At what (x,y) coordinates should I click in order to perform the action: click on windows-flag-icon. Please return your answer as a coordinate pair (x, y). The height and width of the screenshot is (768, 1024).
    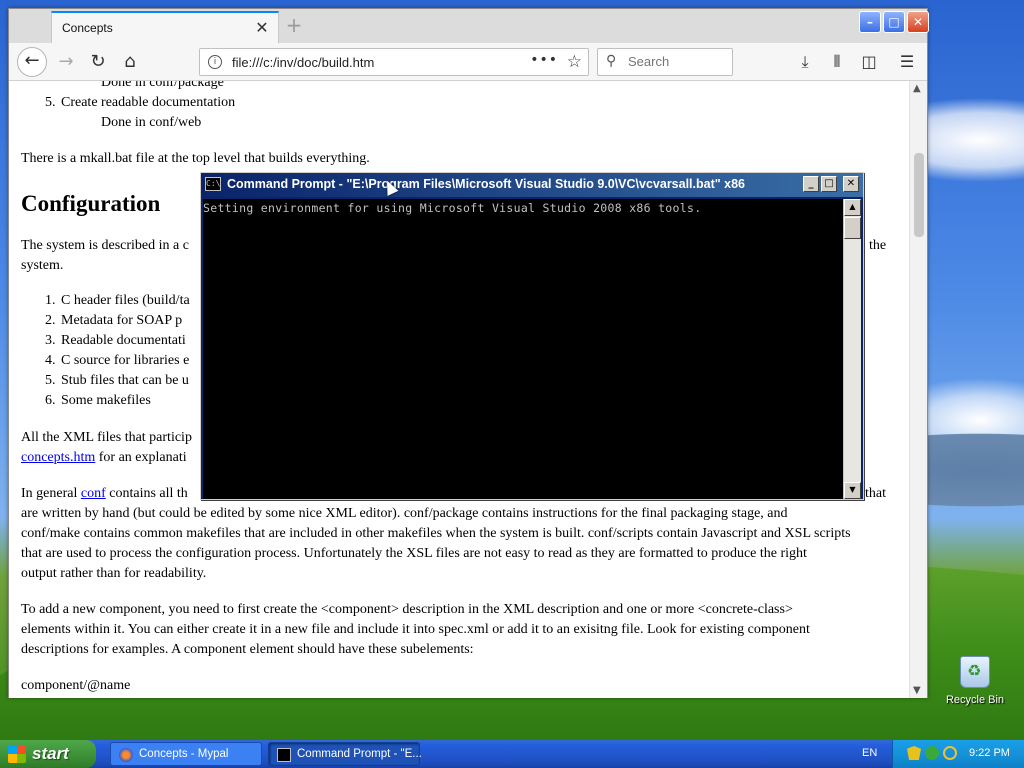
    Looking at the image, I should click on (17, 754).